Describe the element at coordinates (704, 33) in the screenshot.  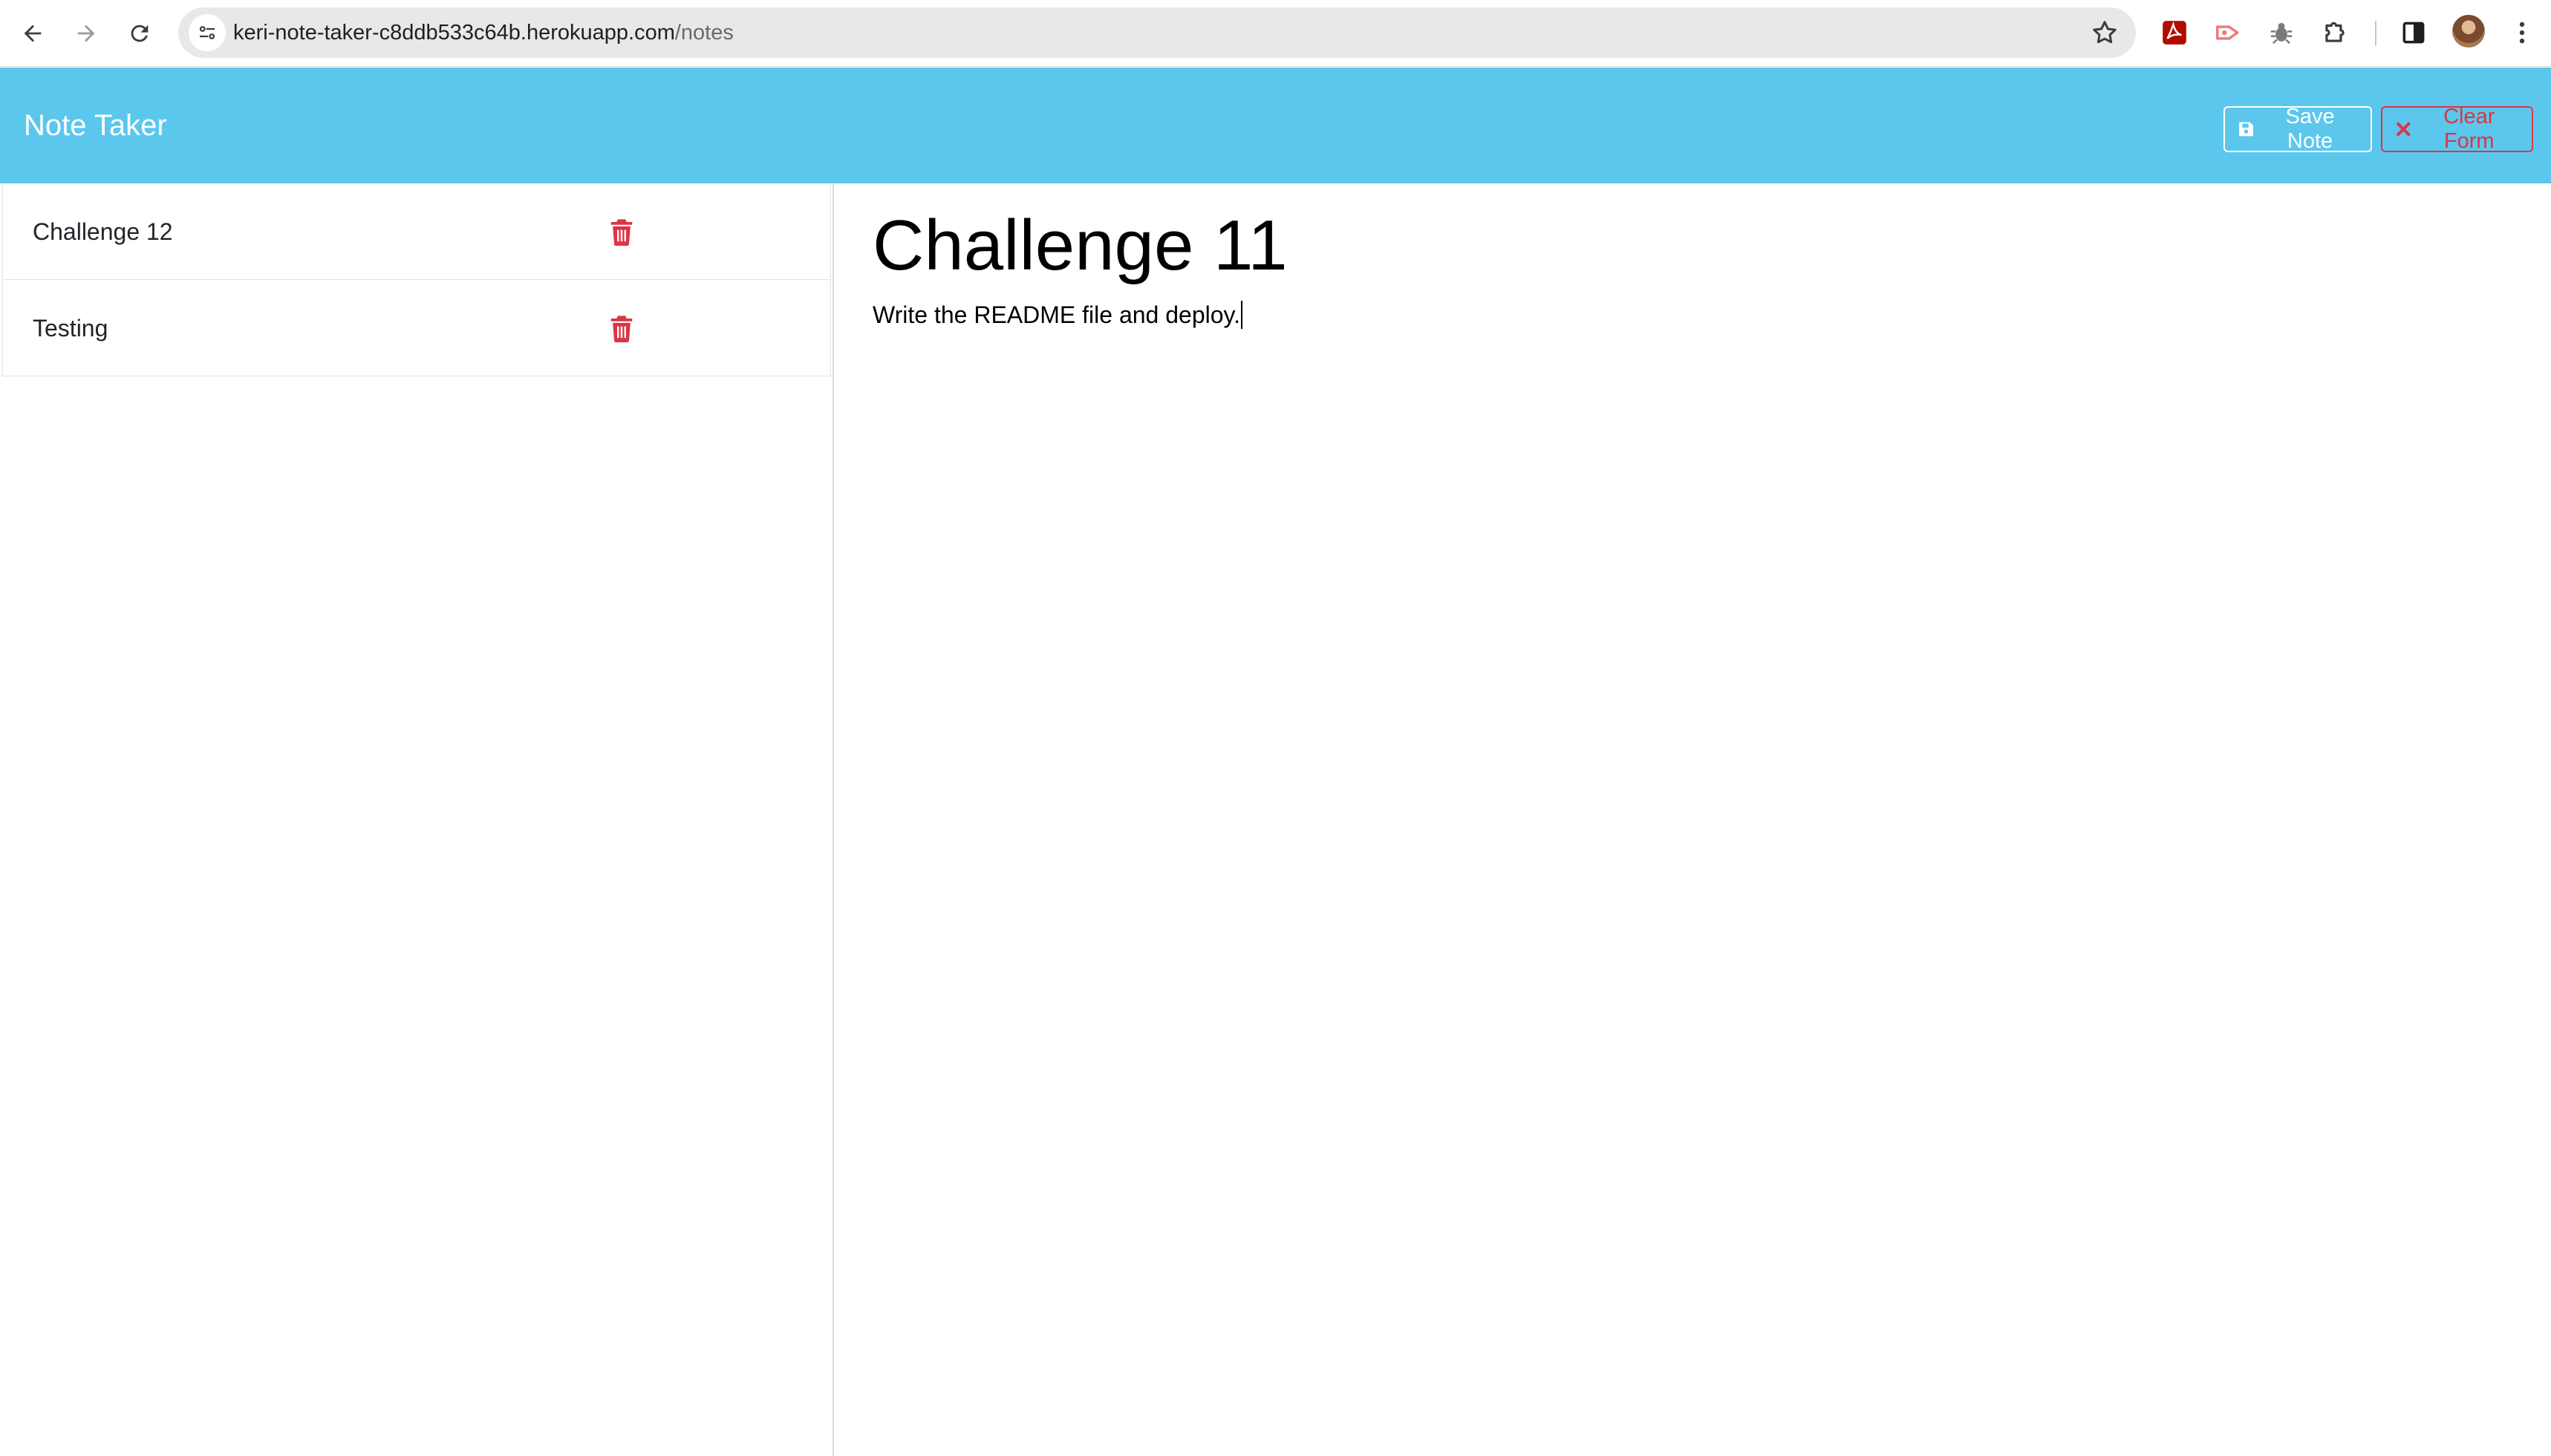
I see `url-path: /notes` at that location.